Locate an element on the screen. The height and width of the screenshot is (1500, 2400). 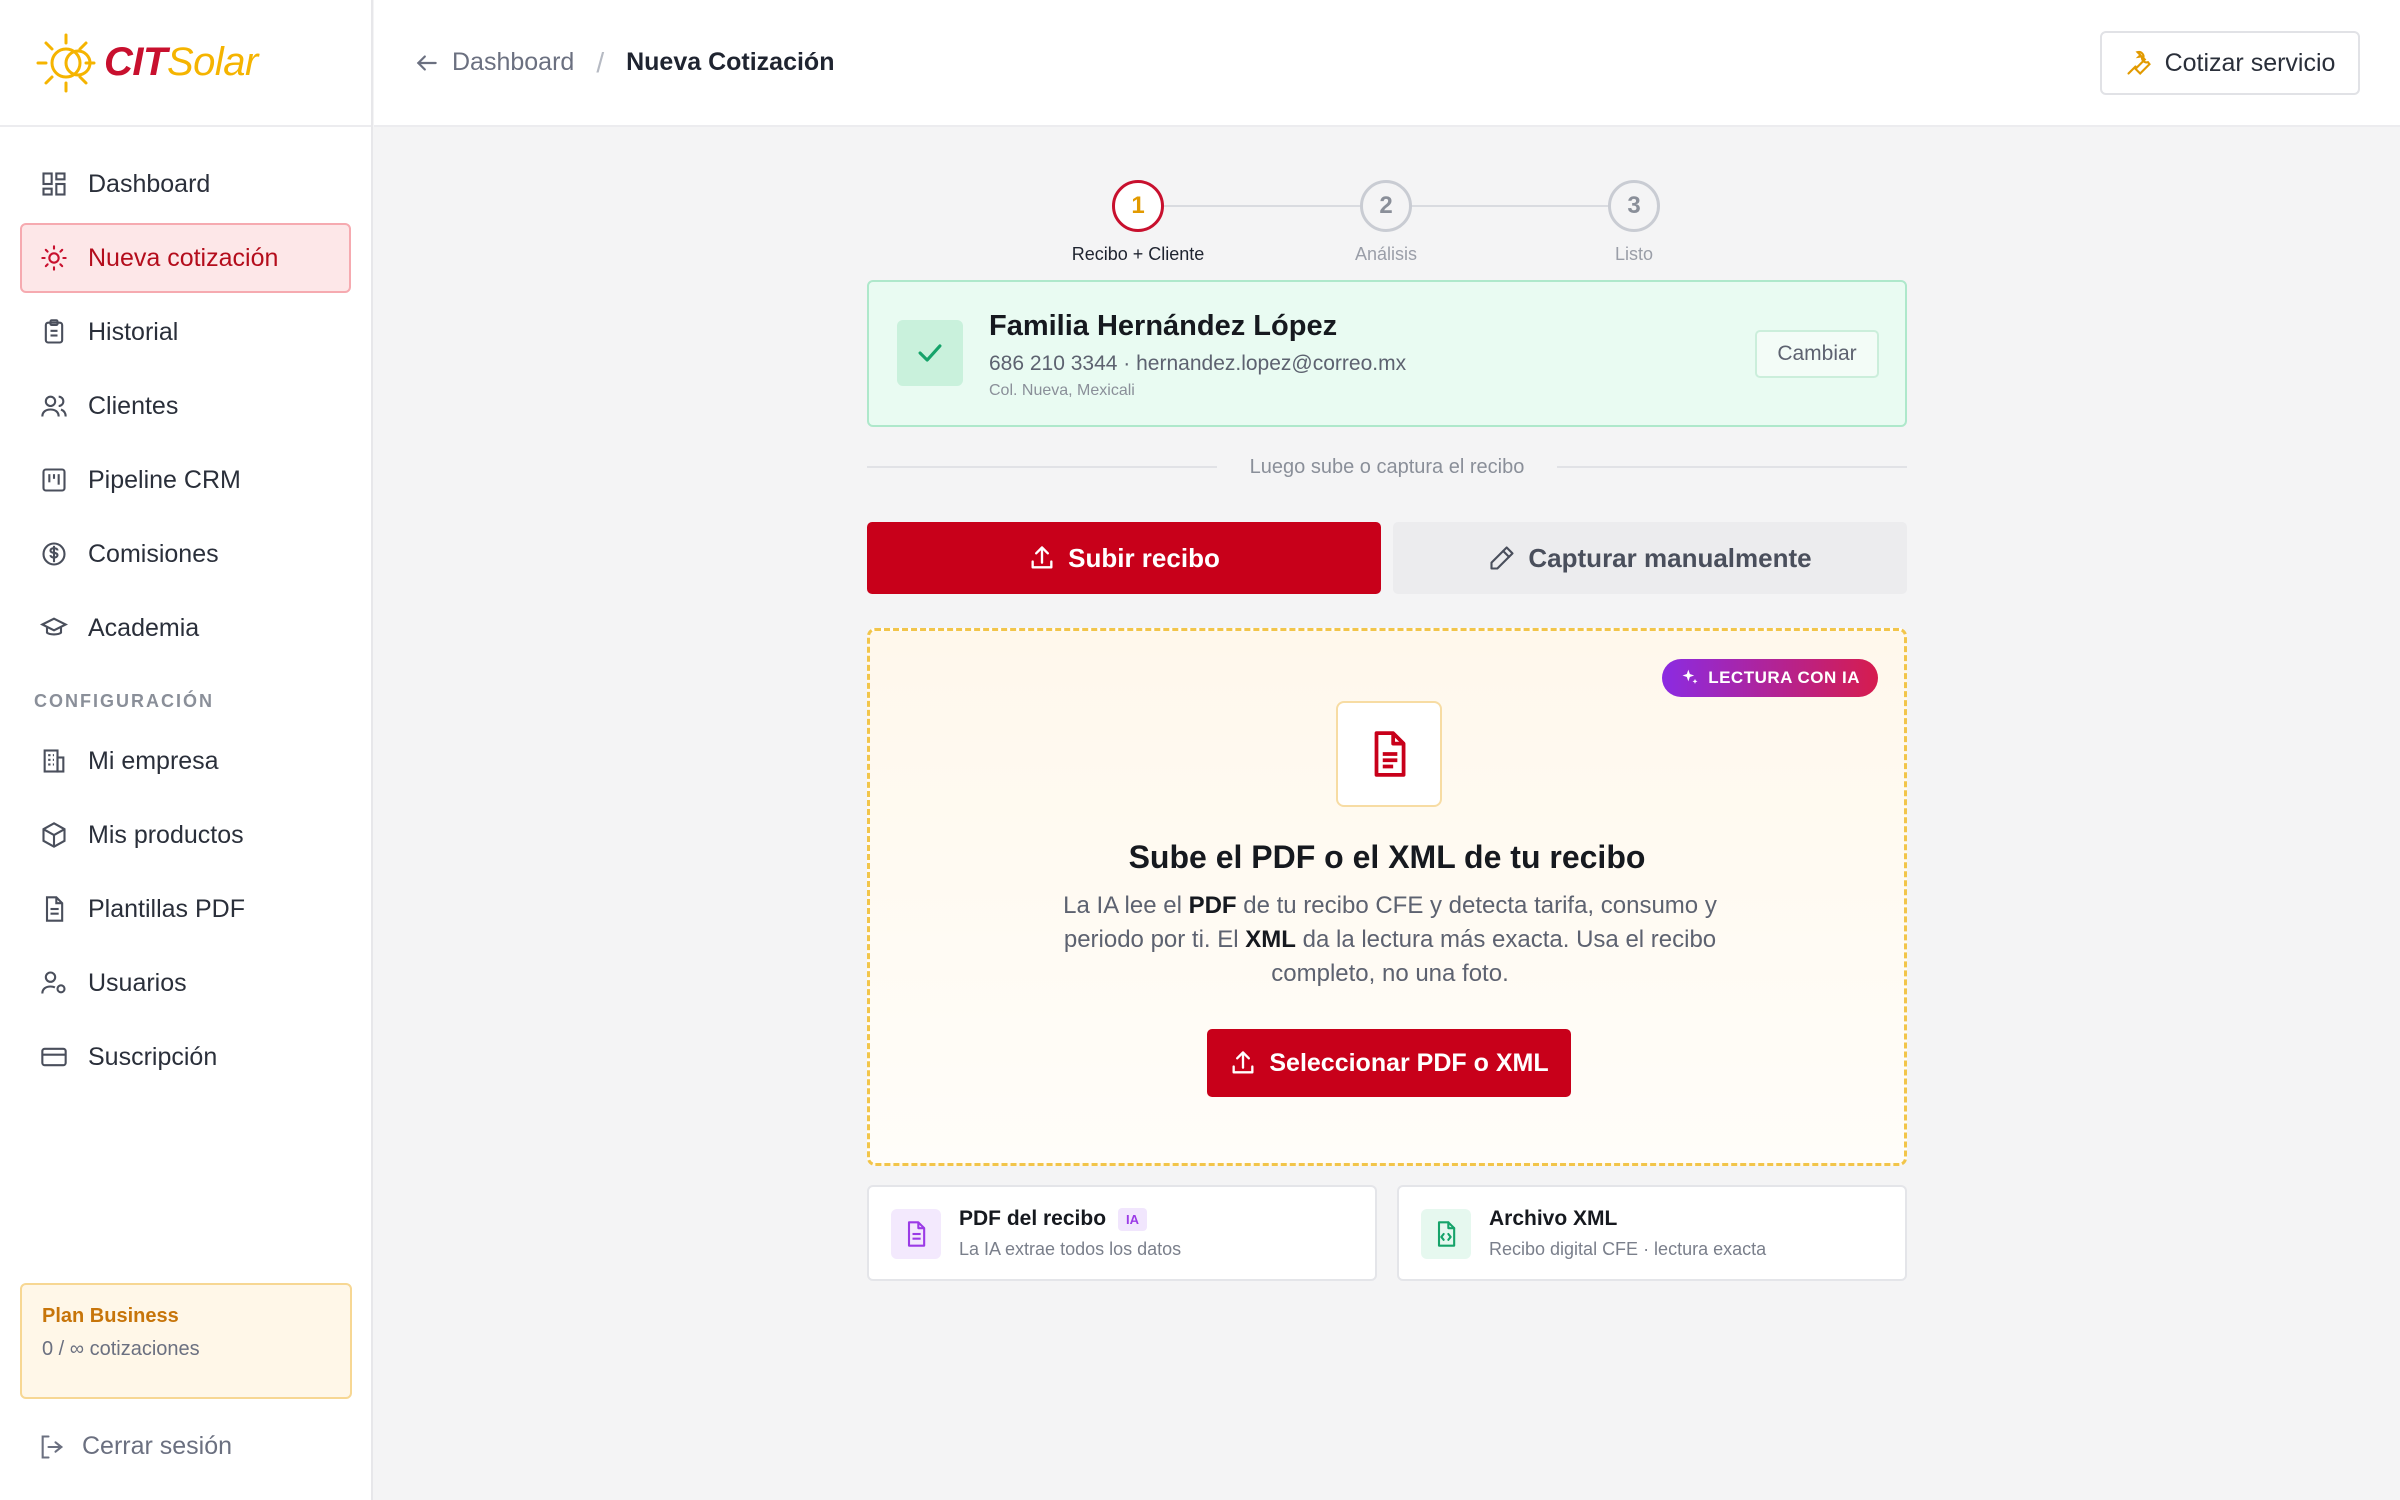
manual-capture-label: Capturar manualmente is located at coordinates (1670, 557).